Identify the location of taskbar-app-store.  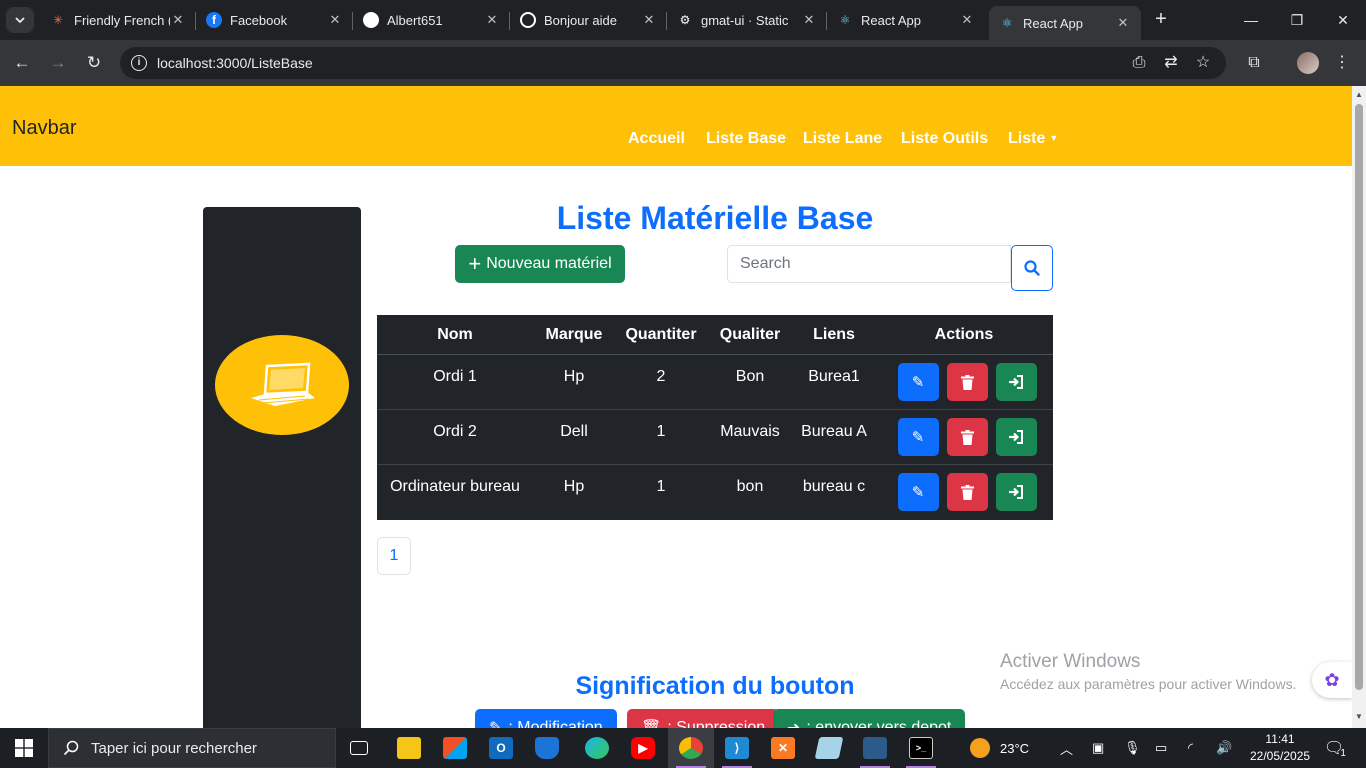
(455, 748).